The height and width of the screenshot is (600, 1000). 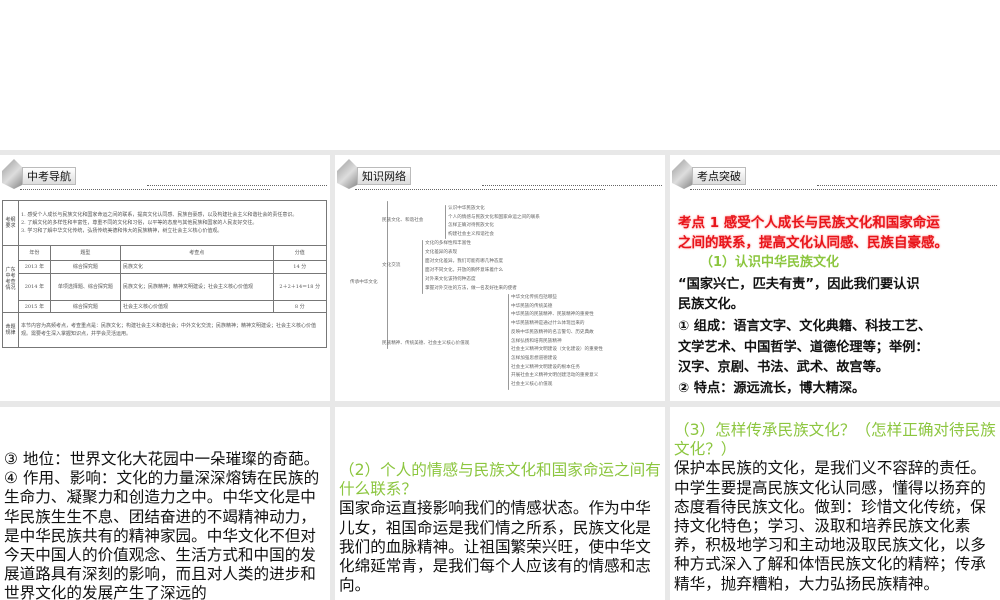 I want to click on col-header: 考查点, so click(x=197, y=253).